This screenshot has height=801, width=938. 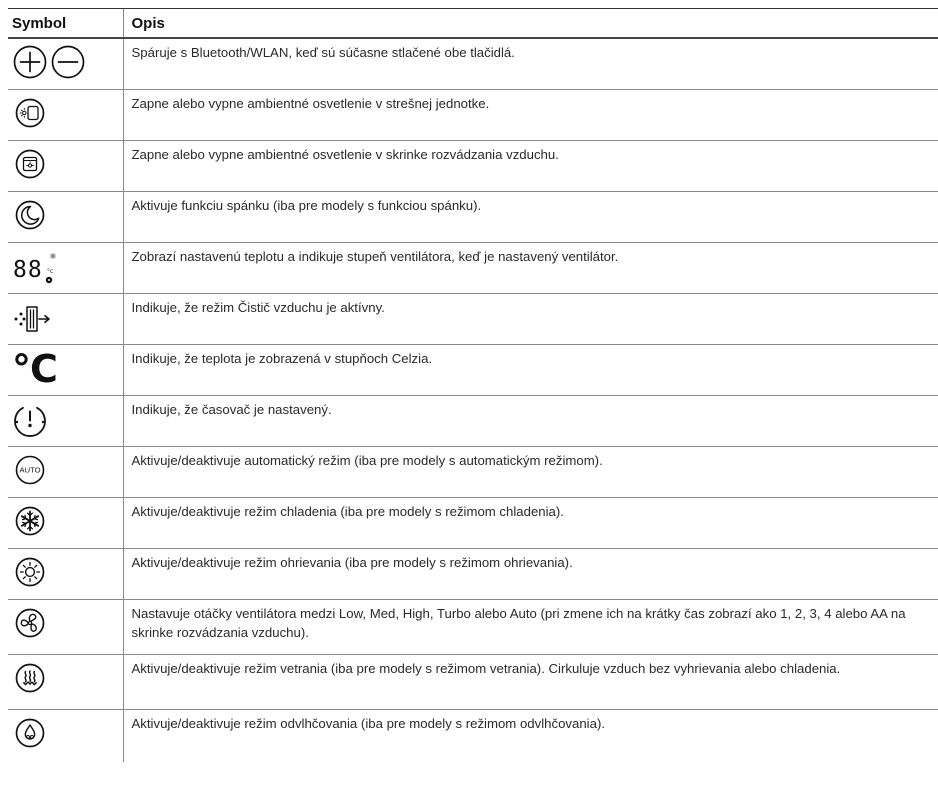 What do you see at coordinates (50, 271) in the screenshot?
I see `display-unit: °c` at bounding box center [50, 271].